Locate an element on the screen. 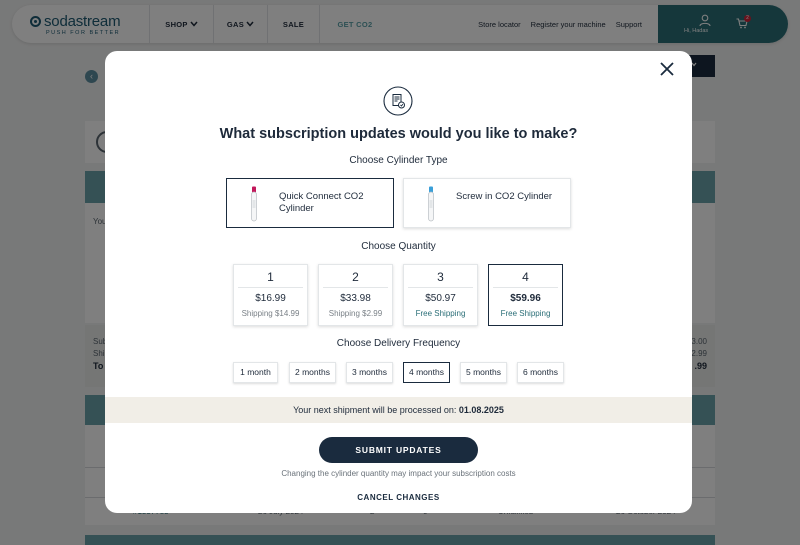  quantity-option-3: 3 $50.97 Free Shipping is located at coordinates (440, 295).